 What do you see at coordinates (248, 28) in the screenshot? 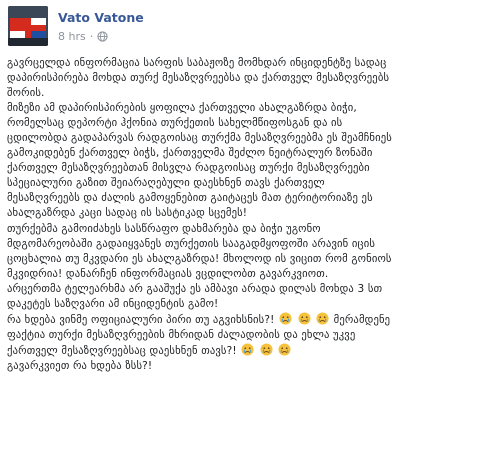
I see `post-header: Vato Vatone 8 hrs ·` at bounding box center [248, 28].